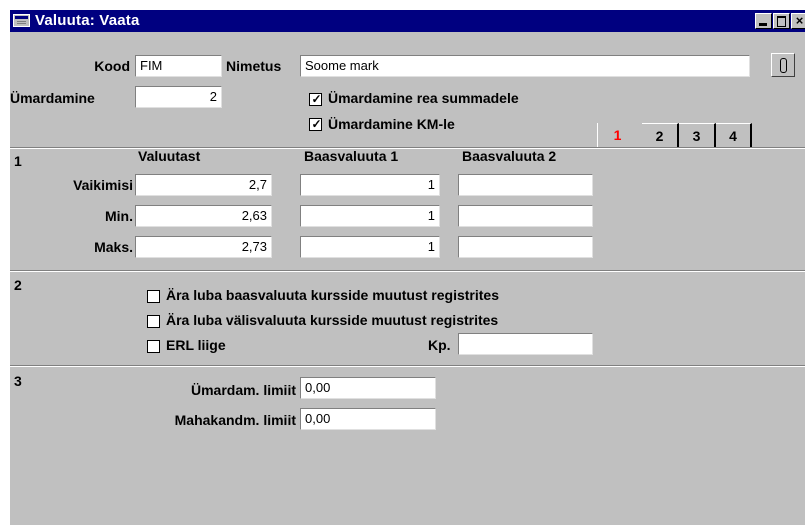 The height and width of the screenshot is (525, 805). Describe the element at coordinates (423, 98) in the screenshot. I see `checkbox-rea-summadele-label: Ümardamine rea summadele` at that location.